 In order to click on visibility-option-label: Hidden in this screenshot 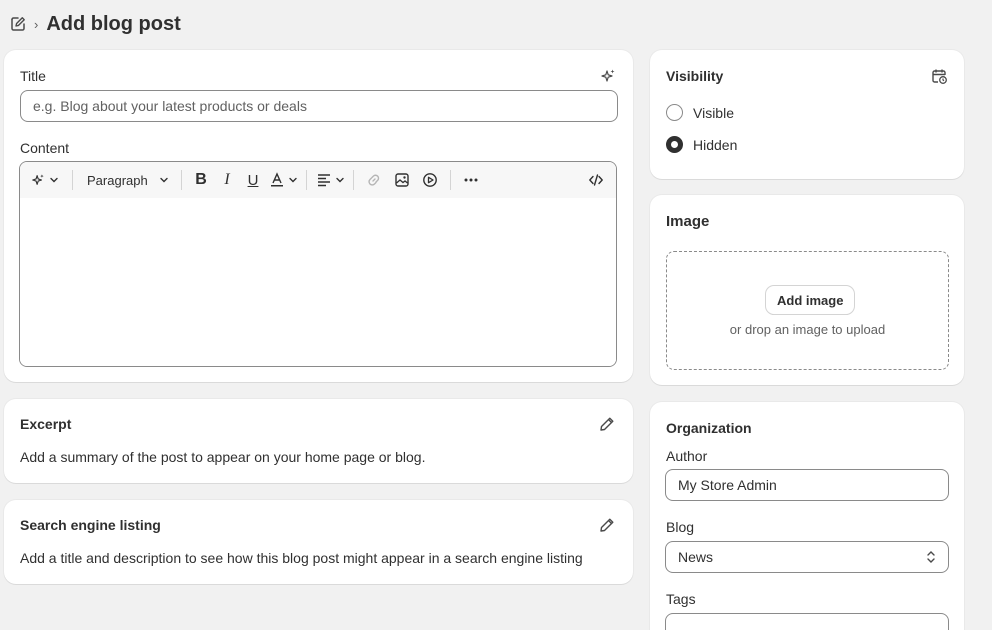, I will do `click(715, 144)`.